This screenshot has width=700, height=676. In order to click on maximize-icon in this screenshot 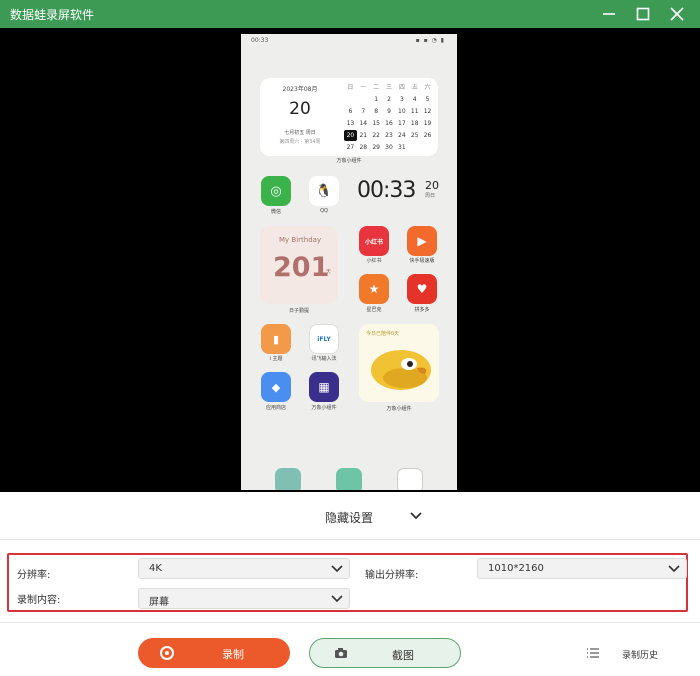, I will do `click(643, 14)`.